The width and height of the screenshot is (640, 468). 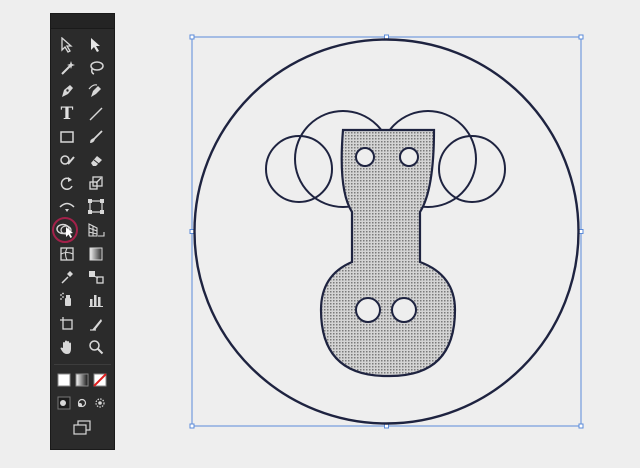 I want to click on right-nostril-hole, so click(x=404, y=310).